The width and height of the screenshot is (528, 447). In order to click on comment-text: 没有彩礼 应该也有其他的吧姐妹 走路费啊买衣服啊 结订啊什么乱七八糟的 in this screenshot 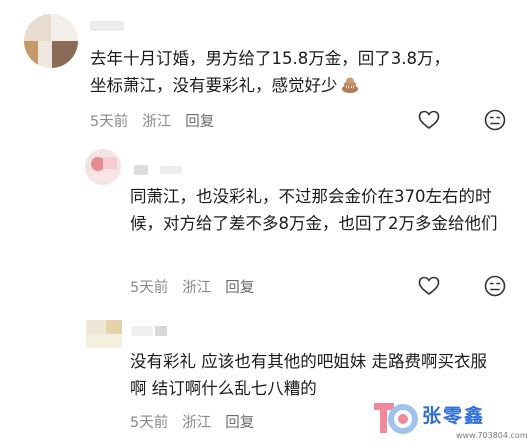, I will do `click(315, 375)`.